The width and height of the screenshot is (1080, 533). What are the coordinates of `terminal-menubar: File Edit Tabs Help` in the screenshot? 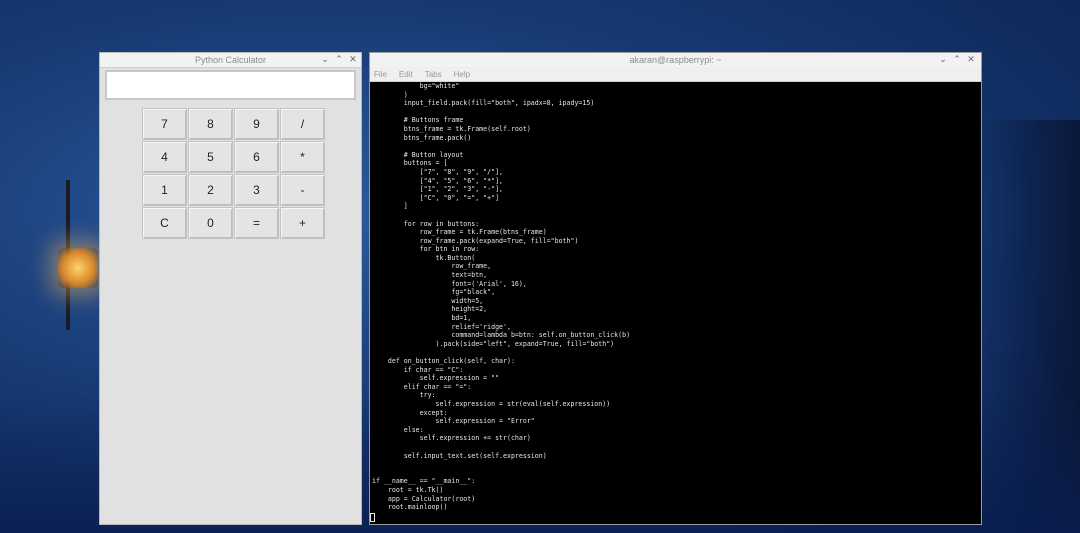 It's located at (675, 74).